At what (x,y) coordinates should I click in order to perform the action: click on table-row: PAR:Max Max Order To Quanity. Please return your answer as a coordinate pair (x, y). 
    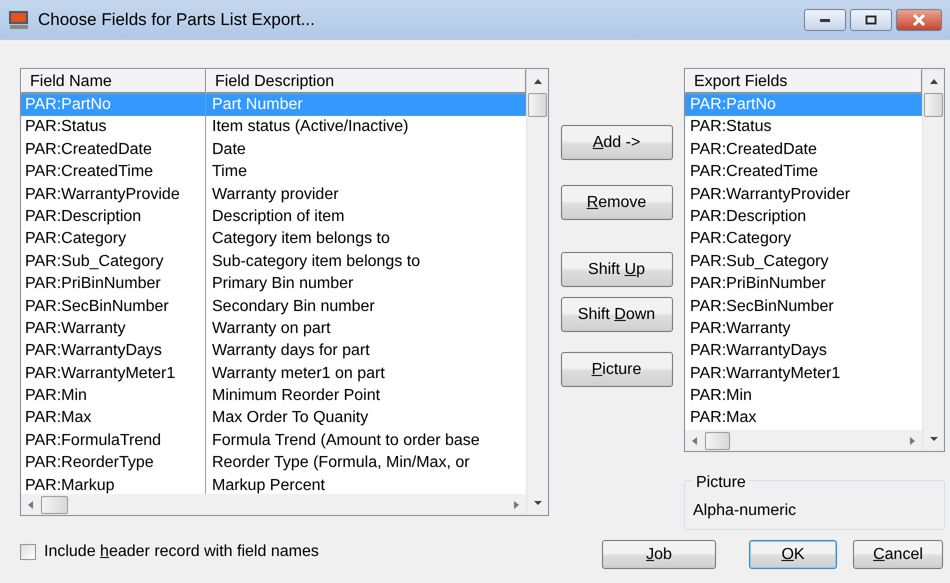
    Looking at the image, I should click on (273, 418).